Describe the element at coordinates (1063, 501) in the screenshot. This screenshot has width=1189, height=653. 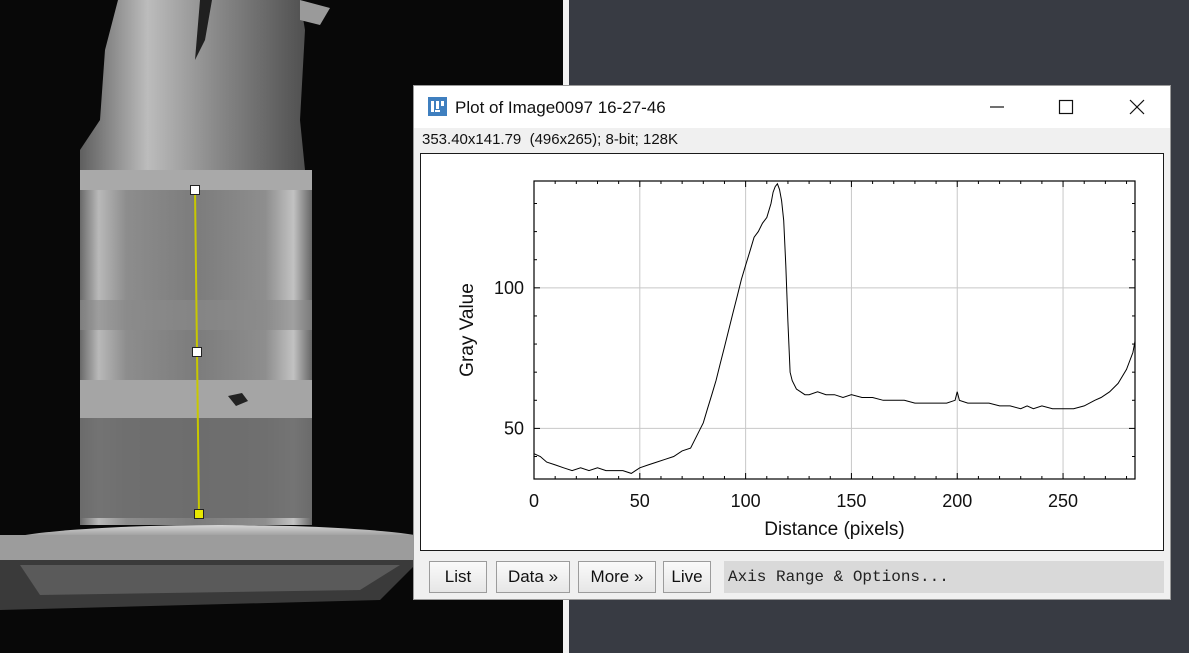
I see `x-tick-label: 250` at that location.